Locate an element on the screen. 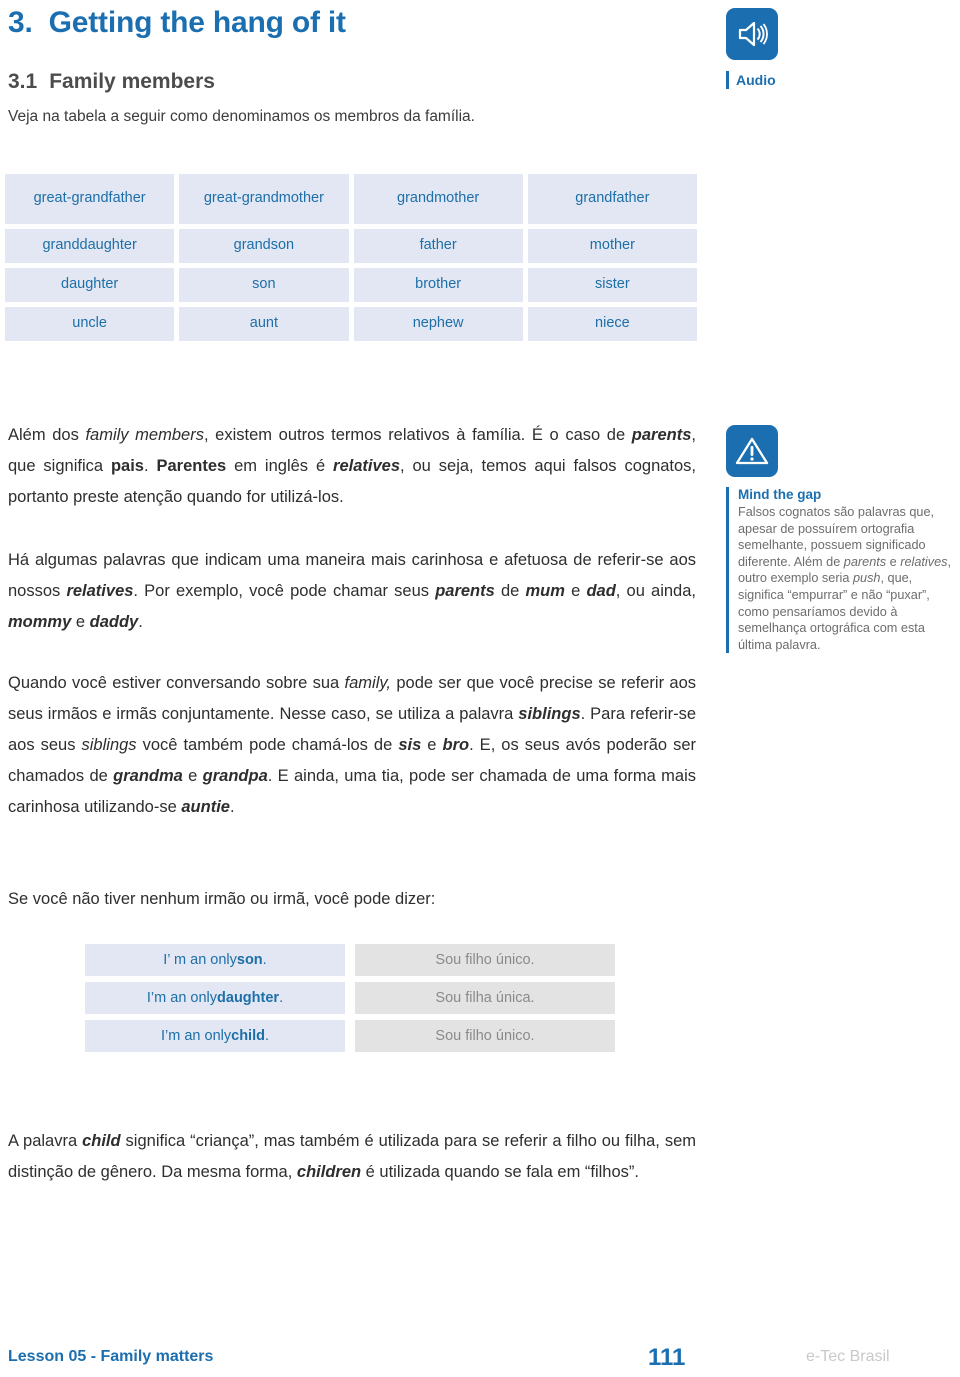 This screenshot has width=960, height=1377. table-cell: sister is located at coordinates (612, 285).